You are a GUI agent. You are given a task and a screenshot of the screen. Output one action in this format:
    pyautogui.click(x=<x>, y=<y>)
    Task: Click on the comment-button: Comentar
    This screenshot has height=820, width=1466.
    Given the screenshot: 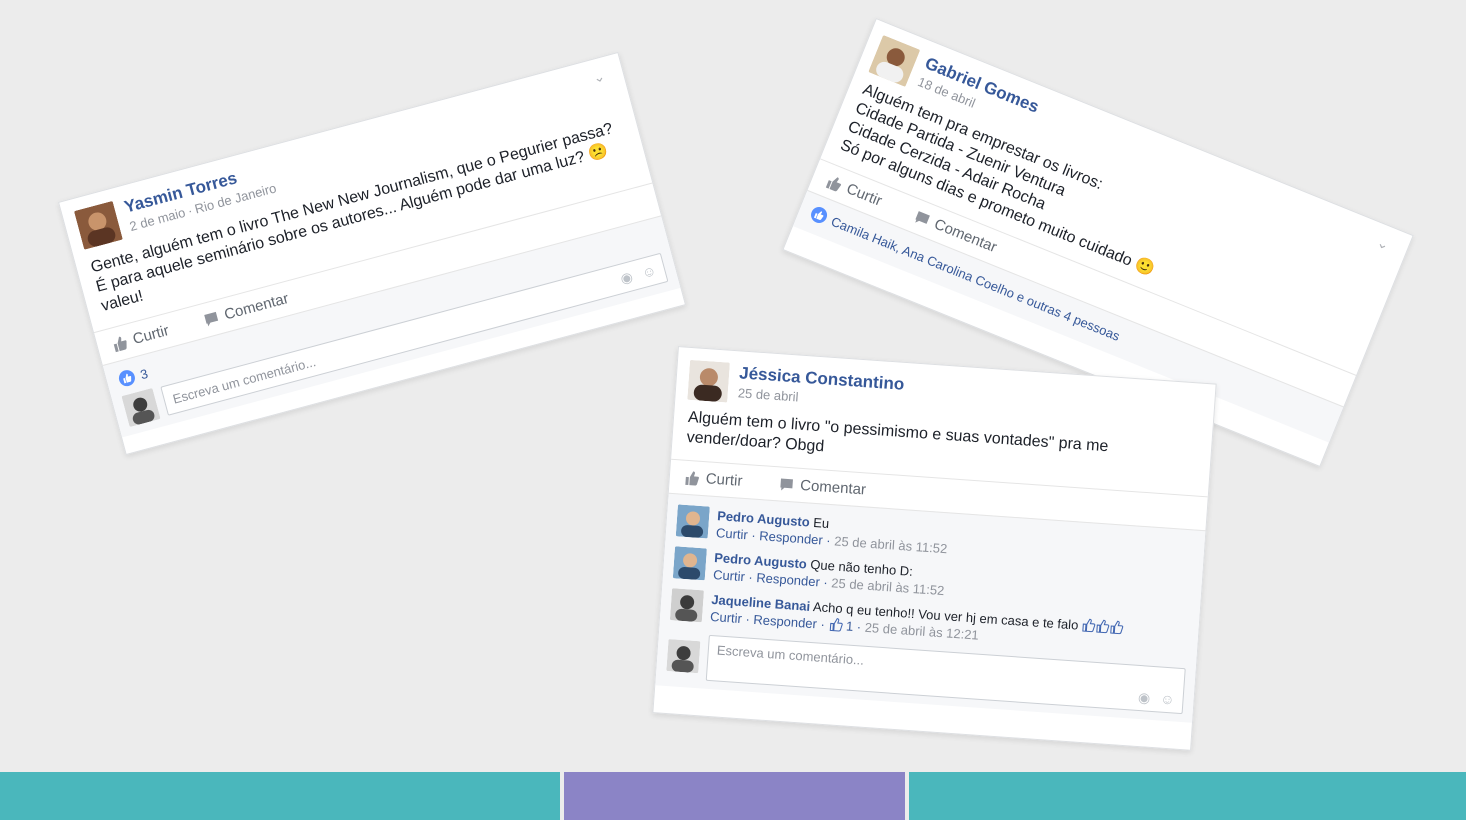 What is the action you would take?
    pyautogui.click(x=822, y=486)
    